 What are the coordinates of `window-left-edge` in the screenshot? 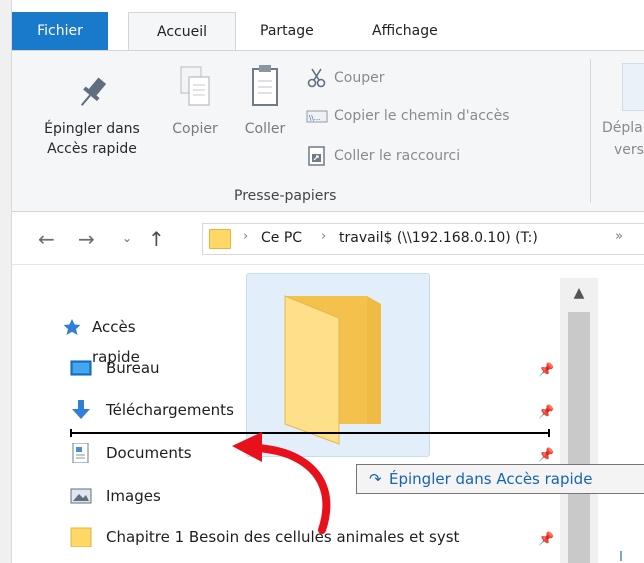 It's located at (6, 281).